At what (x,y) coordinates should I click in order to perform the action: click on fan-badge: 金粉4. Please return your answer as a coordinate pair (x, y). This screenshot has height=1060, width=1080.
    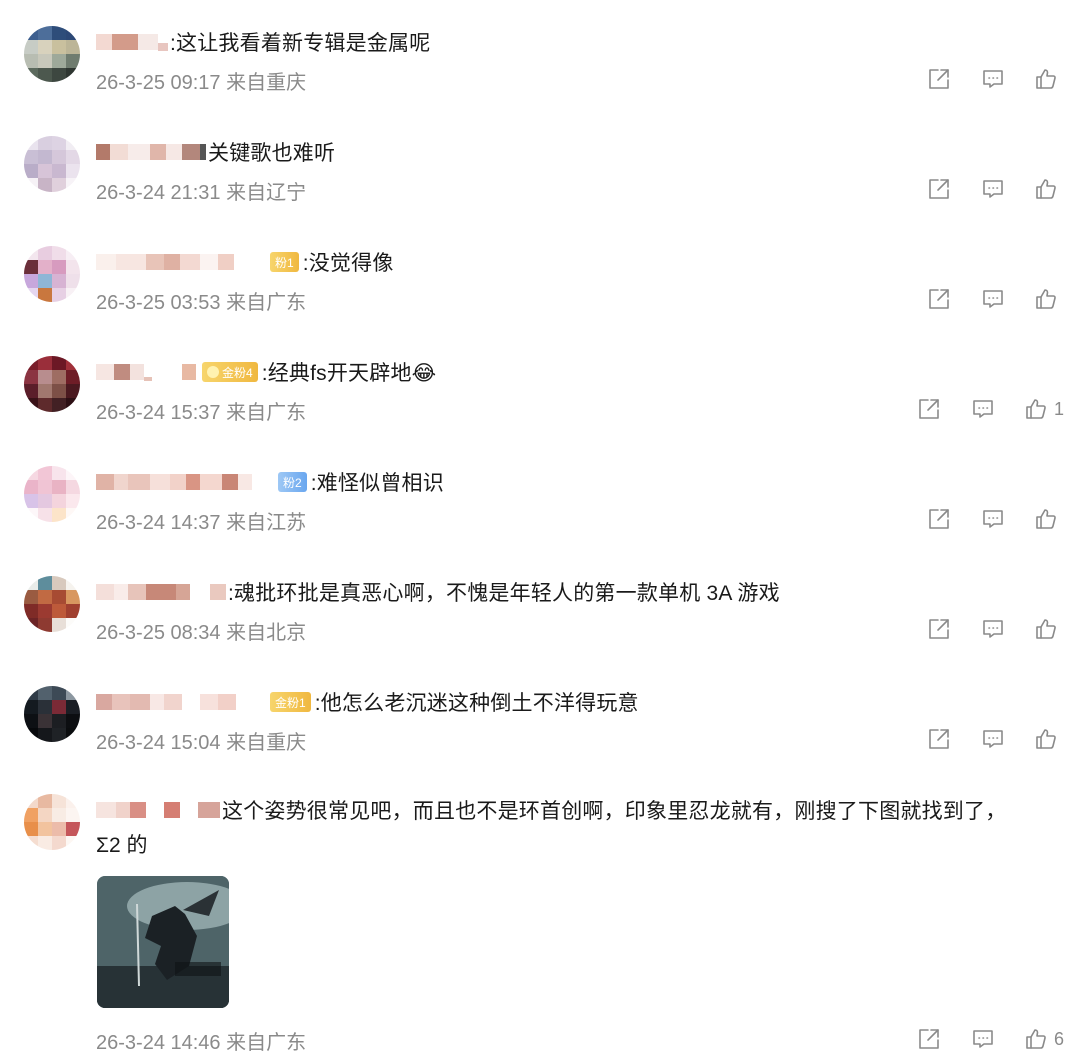
    Looking at the image, I should click on (230, 372).